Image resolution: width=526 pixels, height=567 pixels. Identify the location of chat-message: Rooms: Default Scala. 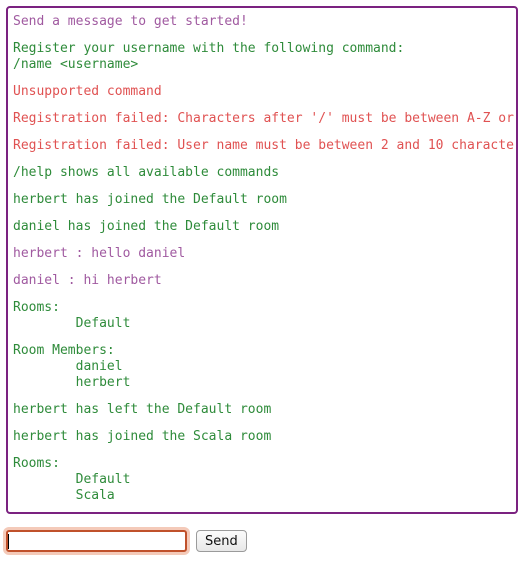
(72, 479).